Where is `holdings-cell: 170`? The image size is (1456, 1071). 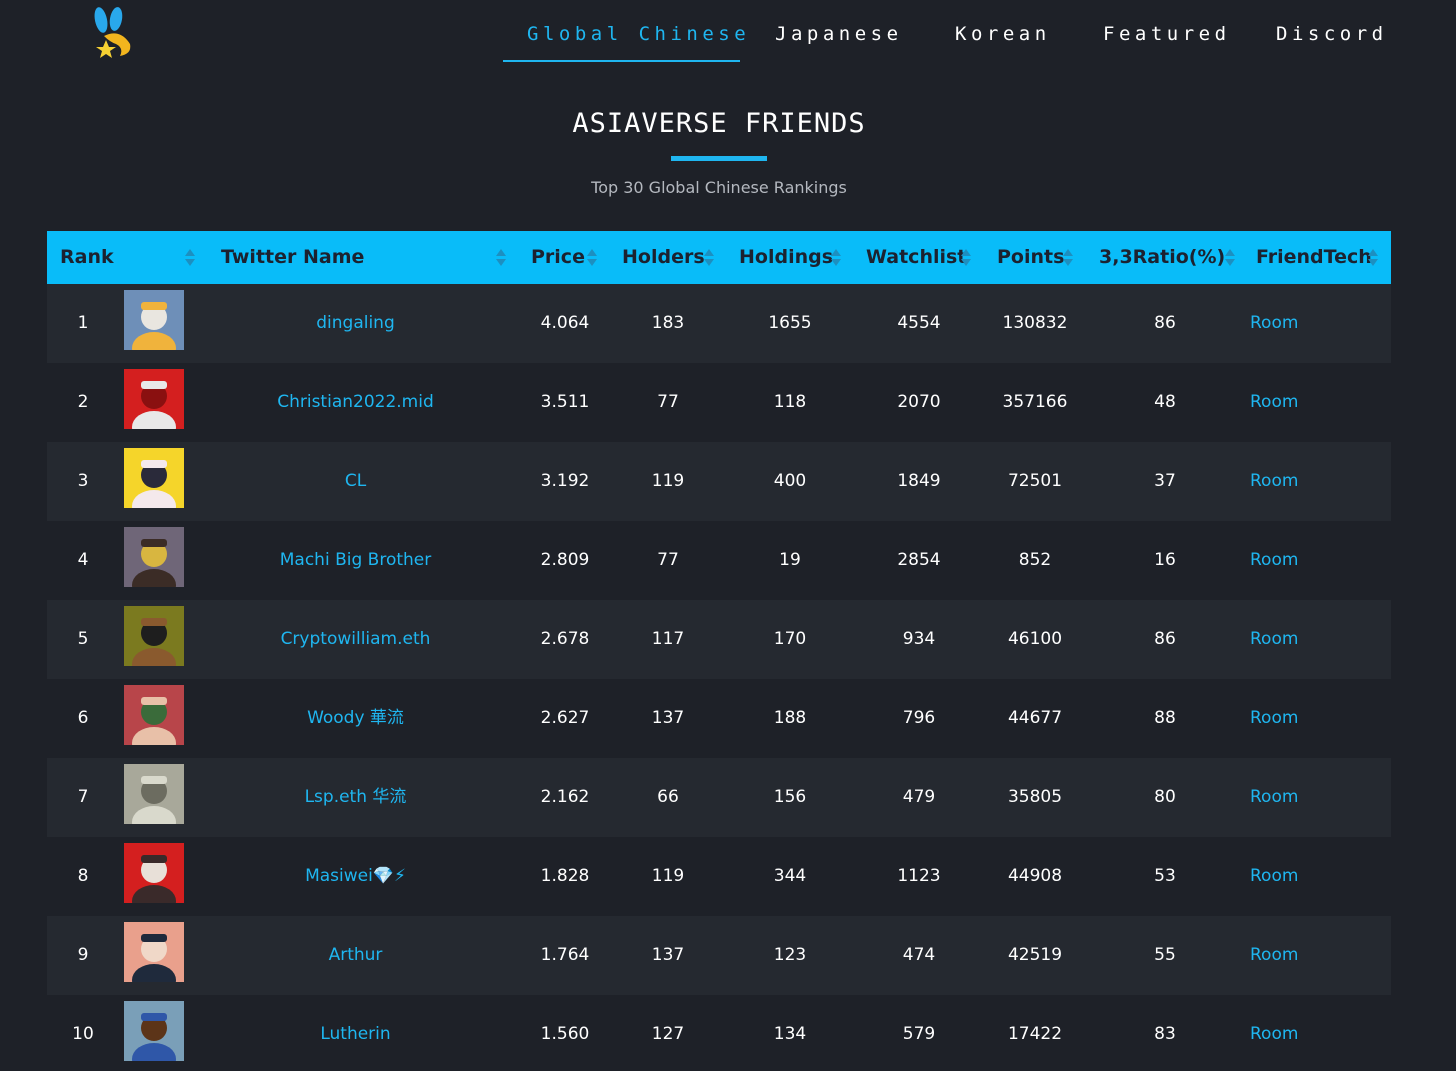 holdings-cell: 170 is located at coordinates (790, 639).